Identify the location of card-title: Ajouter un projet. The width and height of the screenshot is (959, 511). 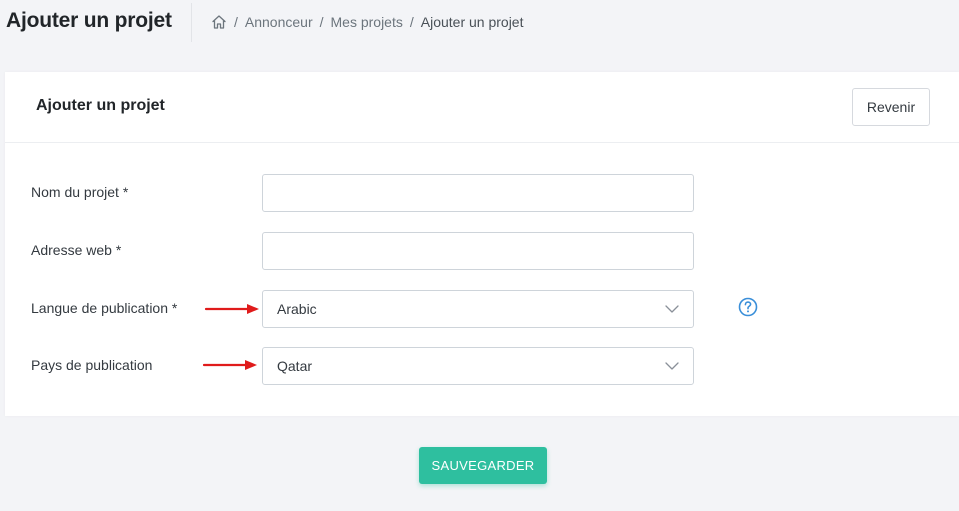
(100, 105).